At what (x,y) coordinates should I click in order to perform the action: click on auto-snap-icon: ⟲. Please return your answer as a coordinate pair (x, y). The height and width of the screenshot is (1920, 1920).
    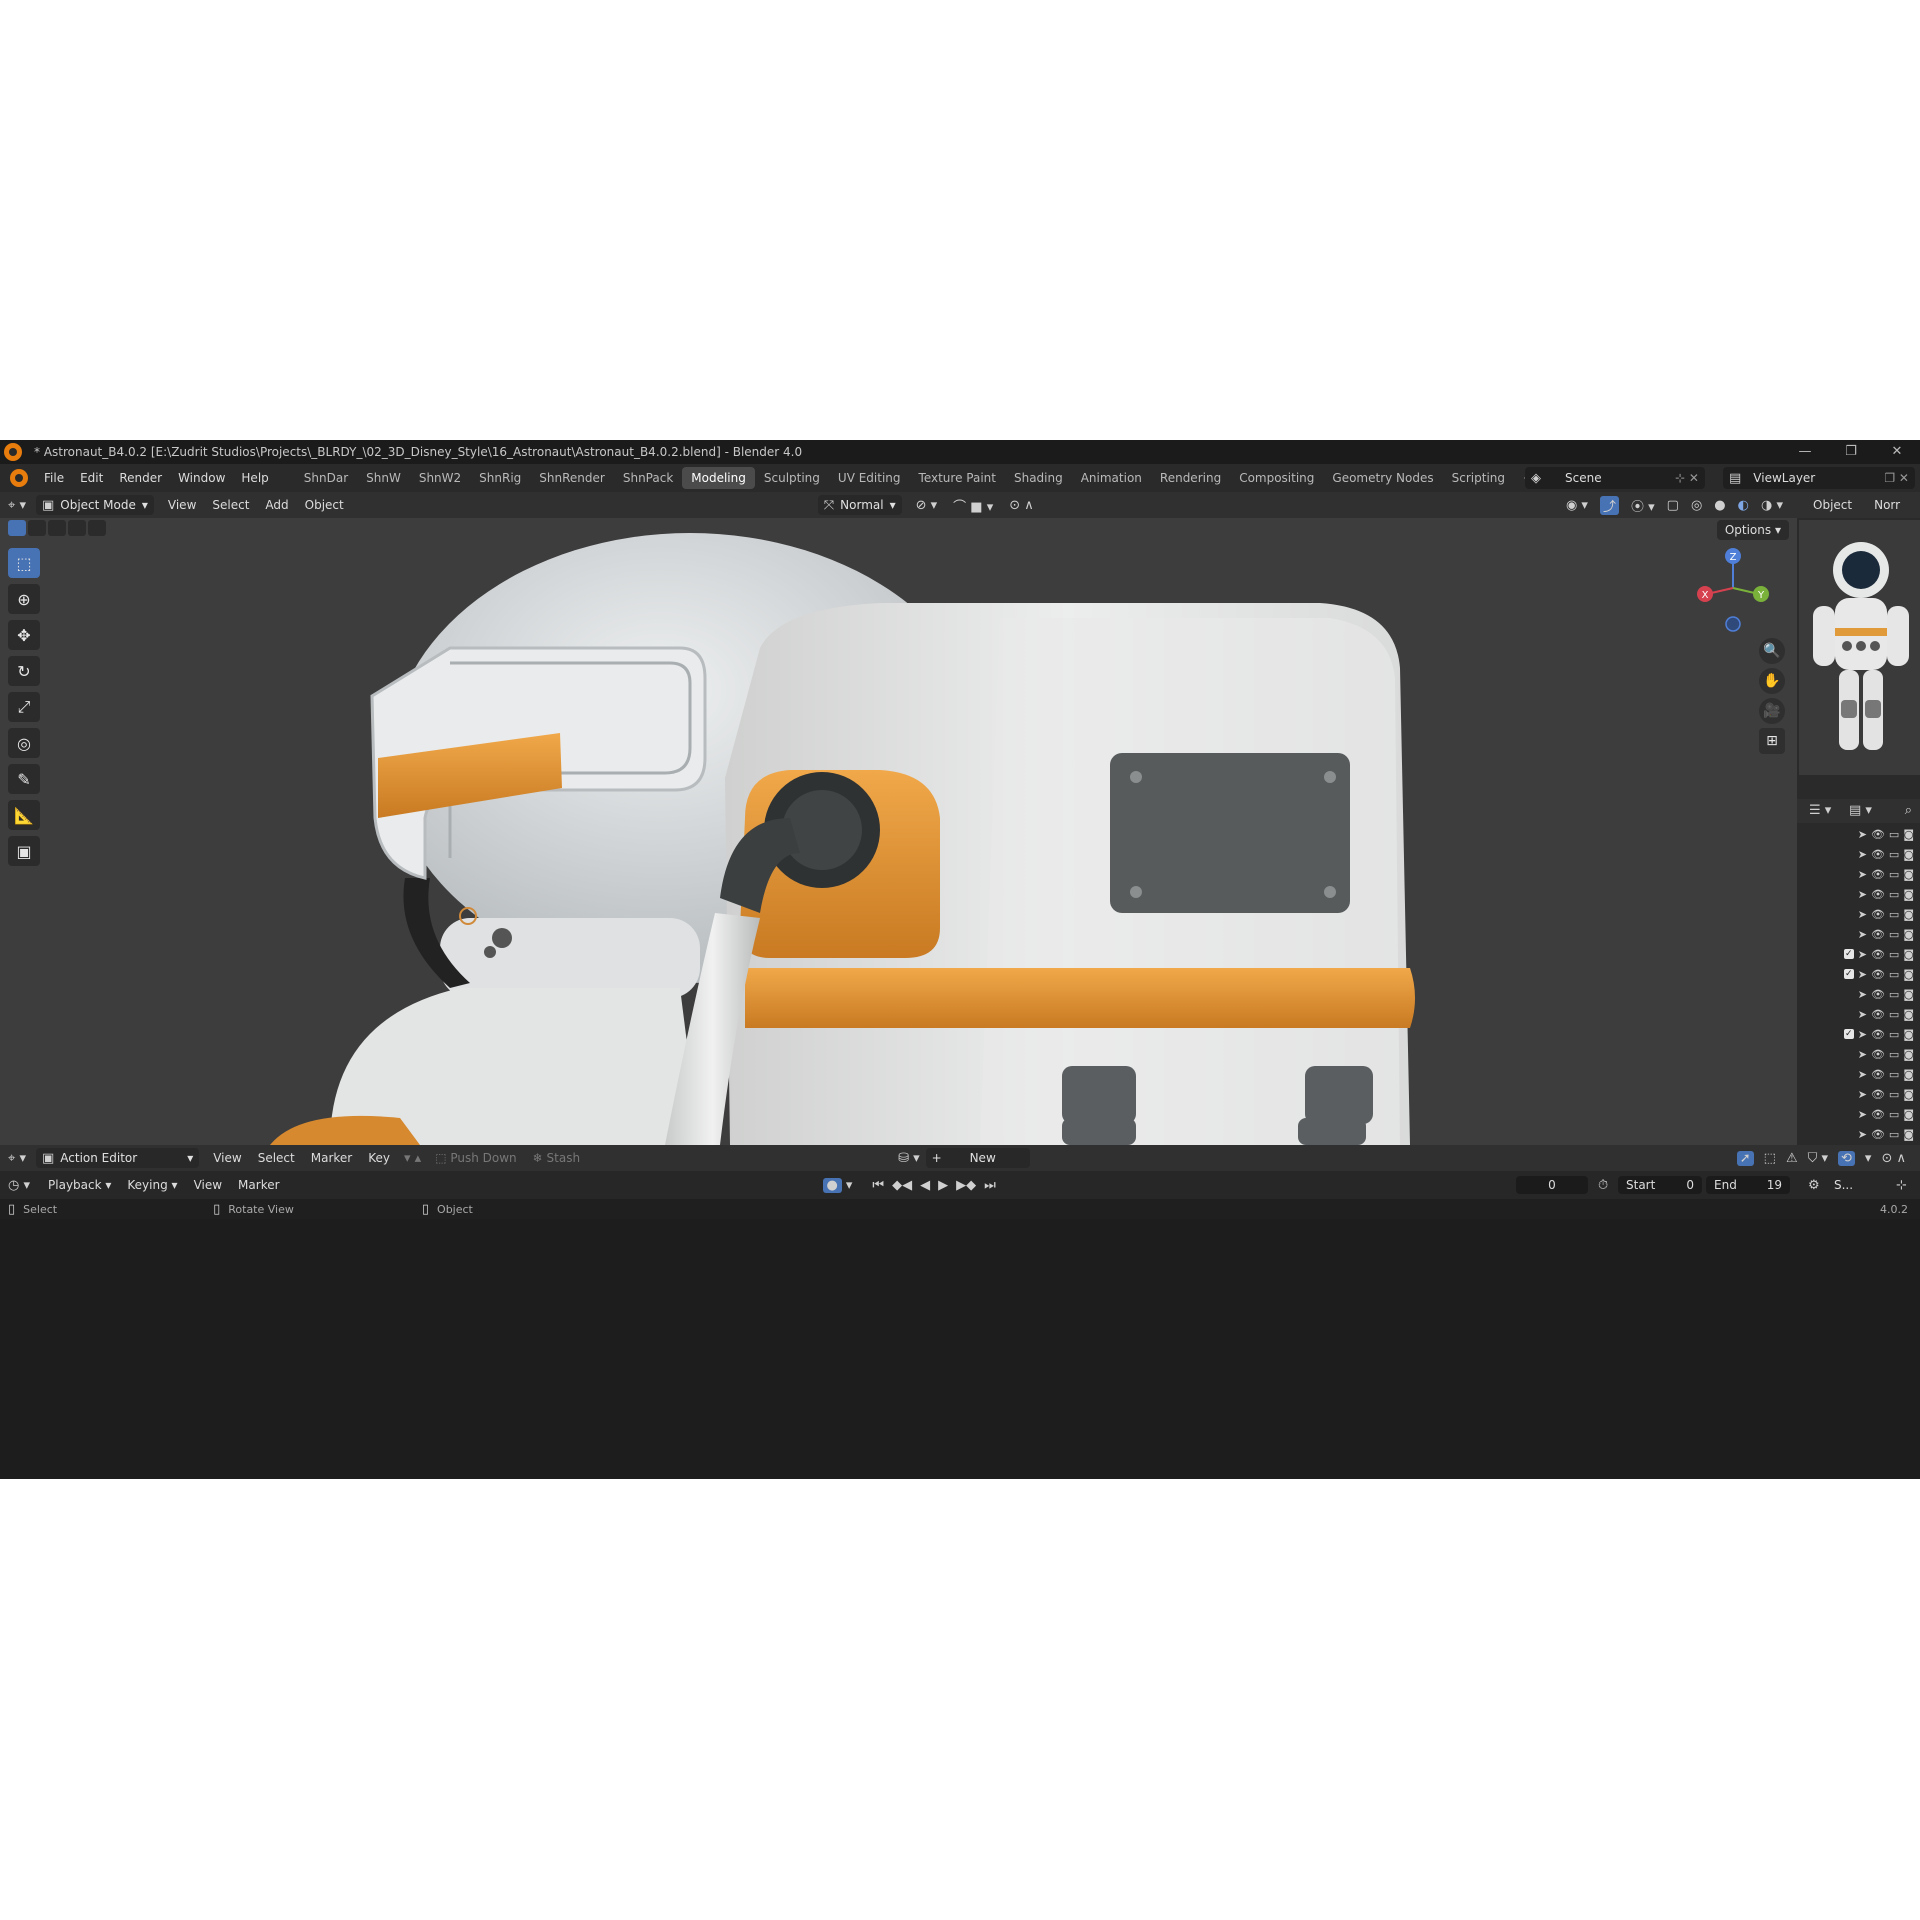
    Looking at the image, I should click on (1846, 1158).